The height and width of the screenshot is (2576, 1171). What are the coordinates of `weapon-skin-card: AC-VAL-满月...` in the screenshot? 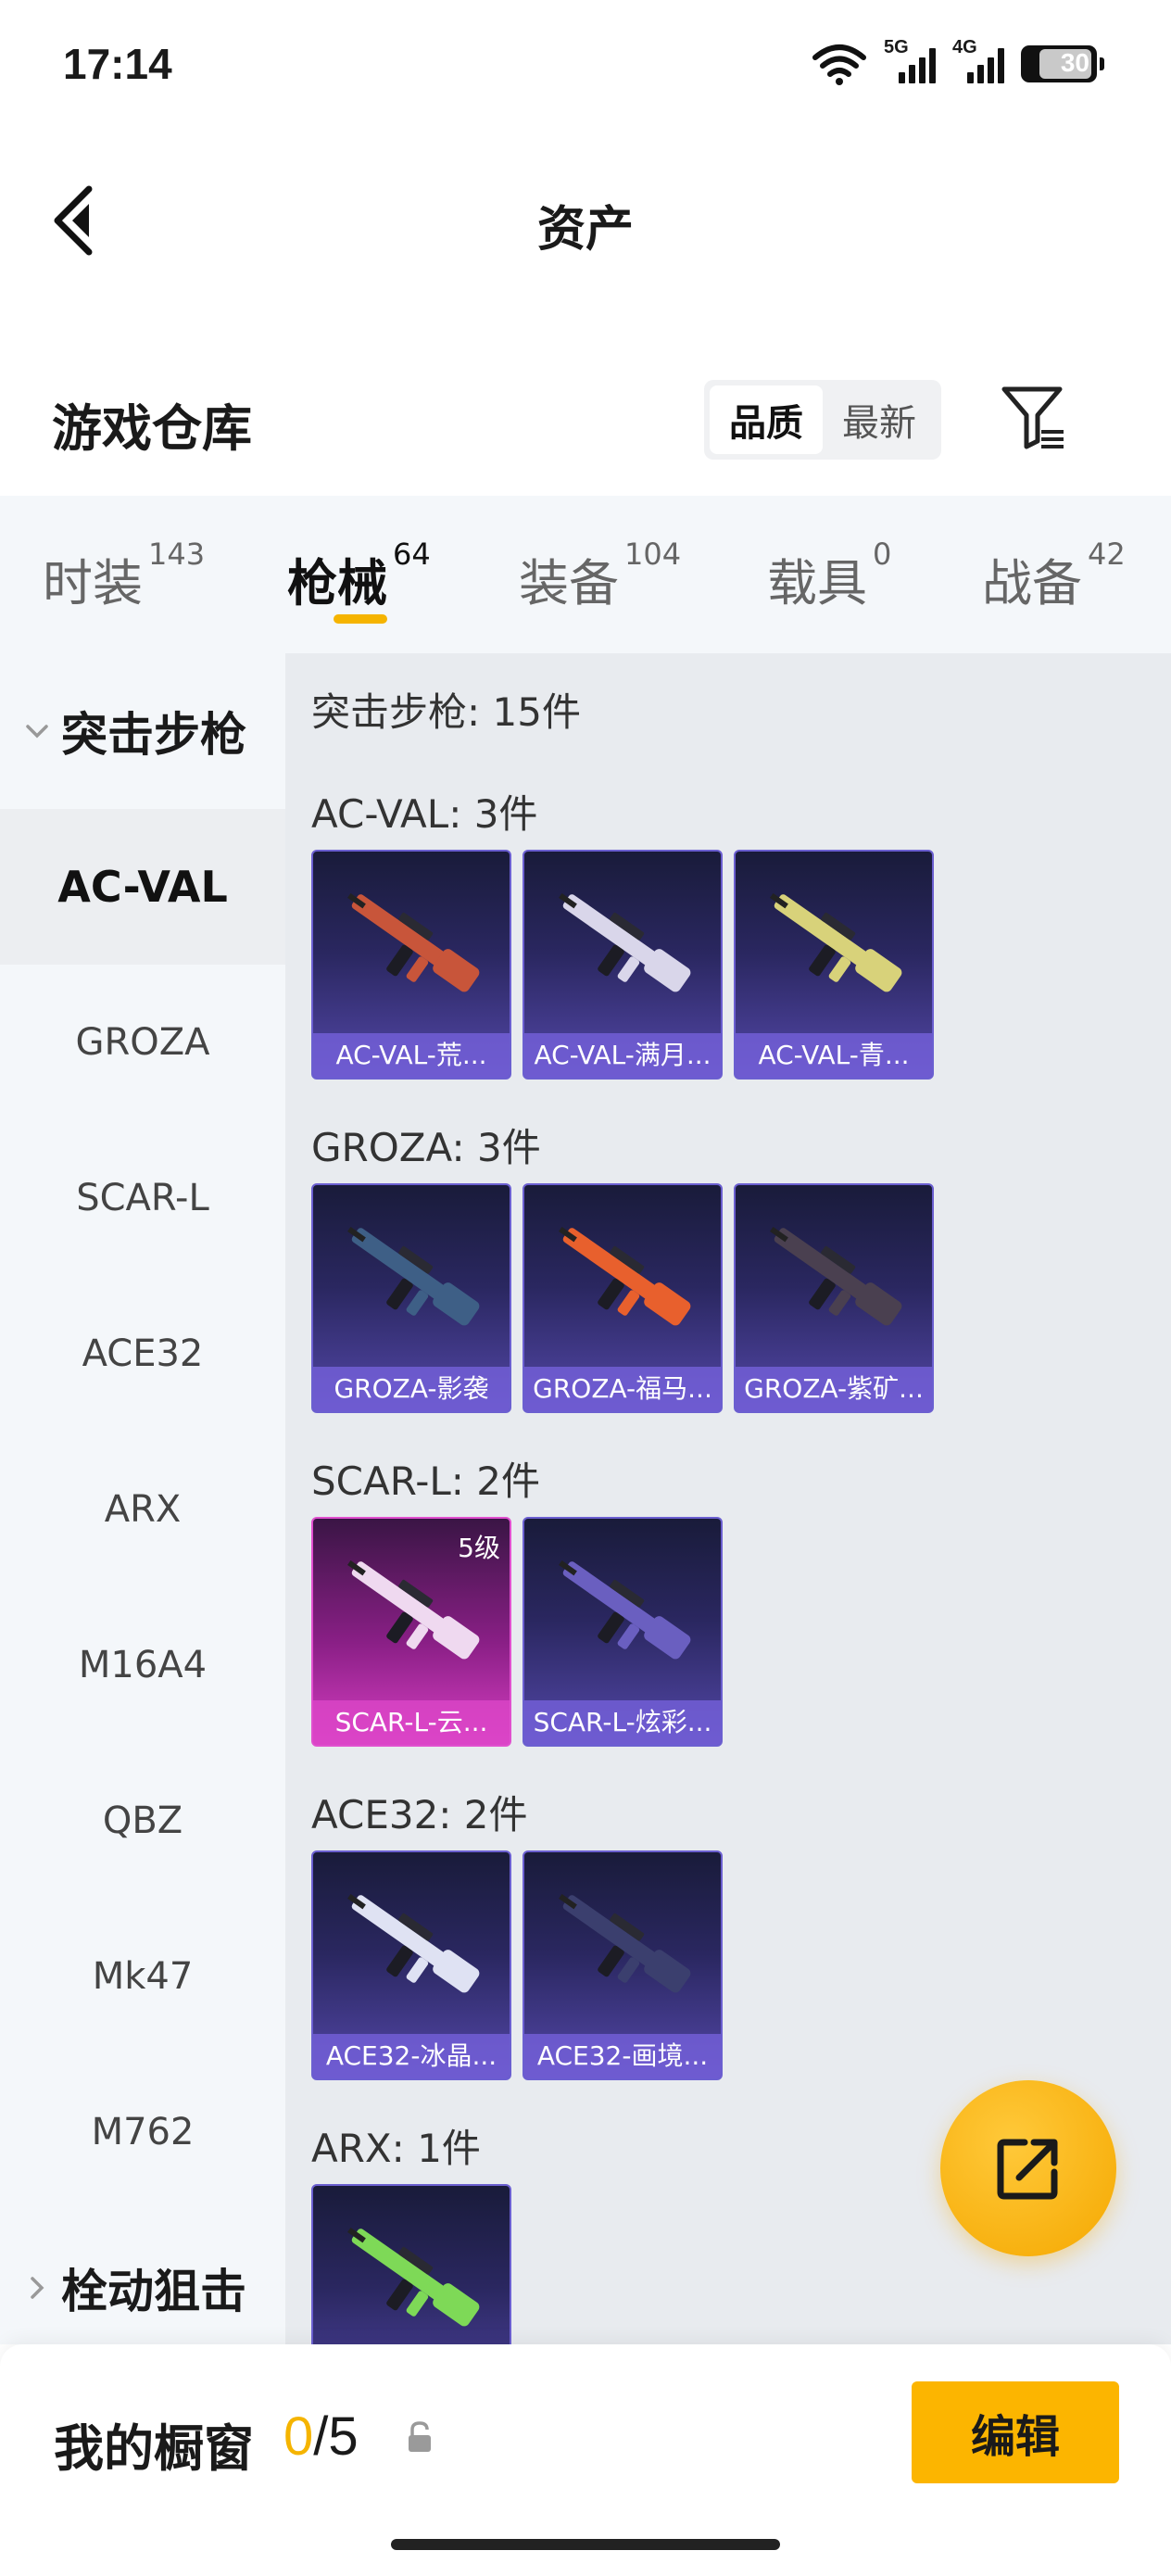 It's located at (623, 965).